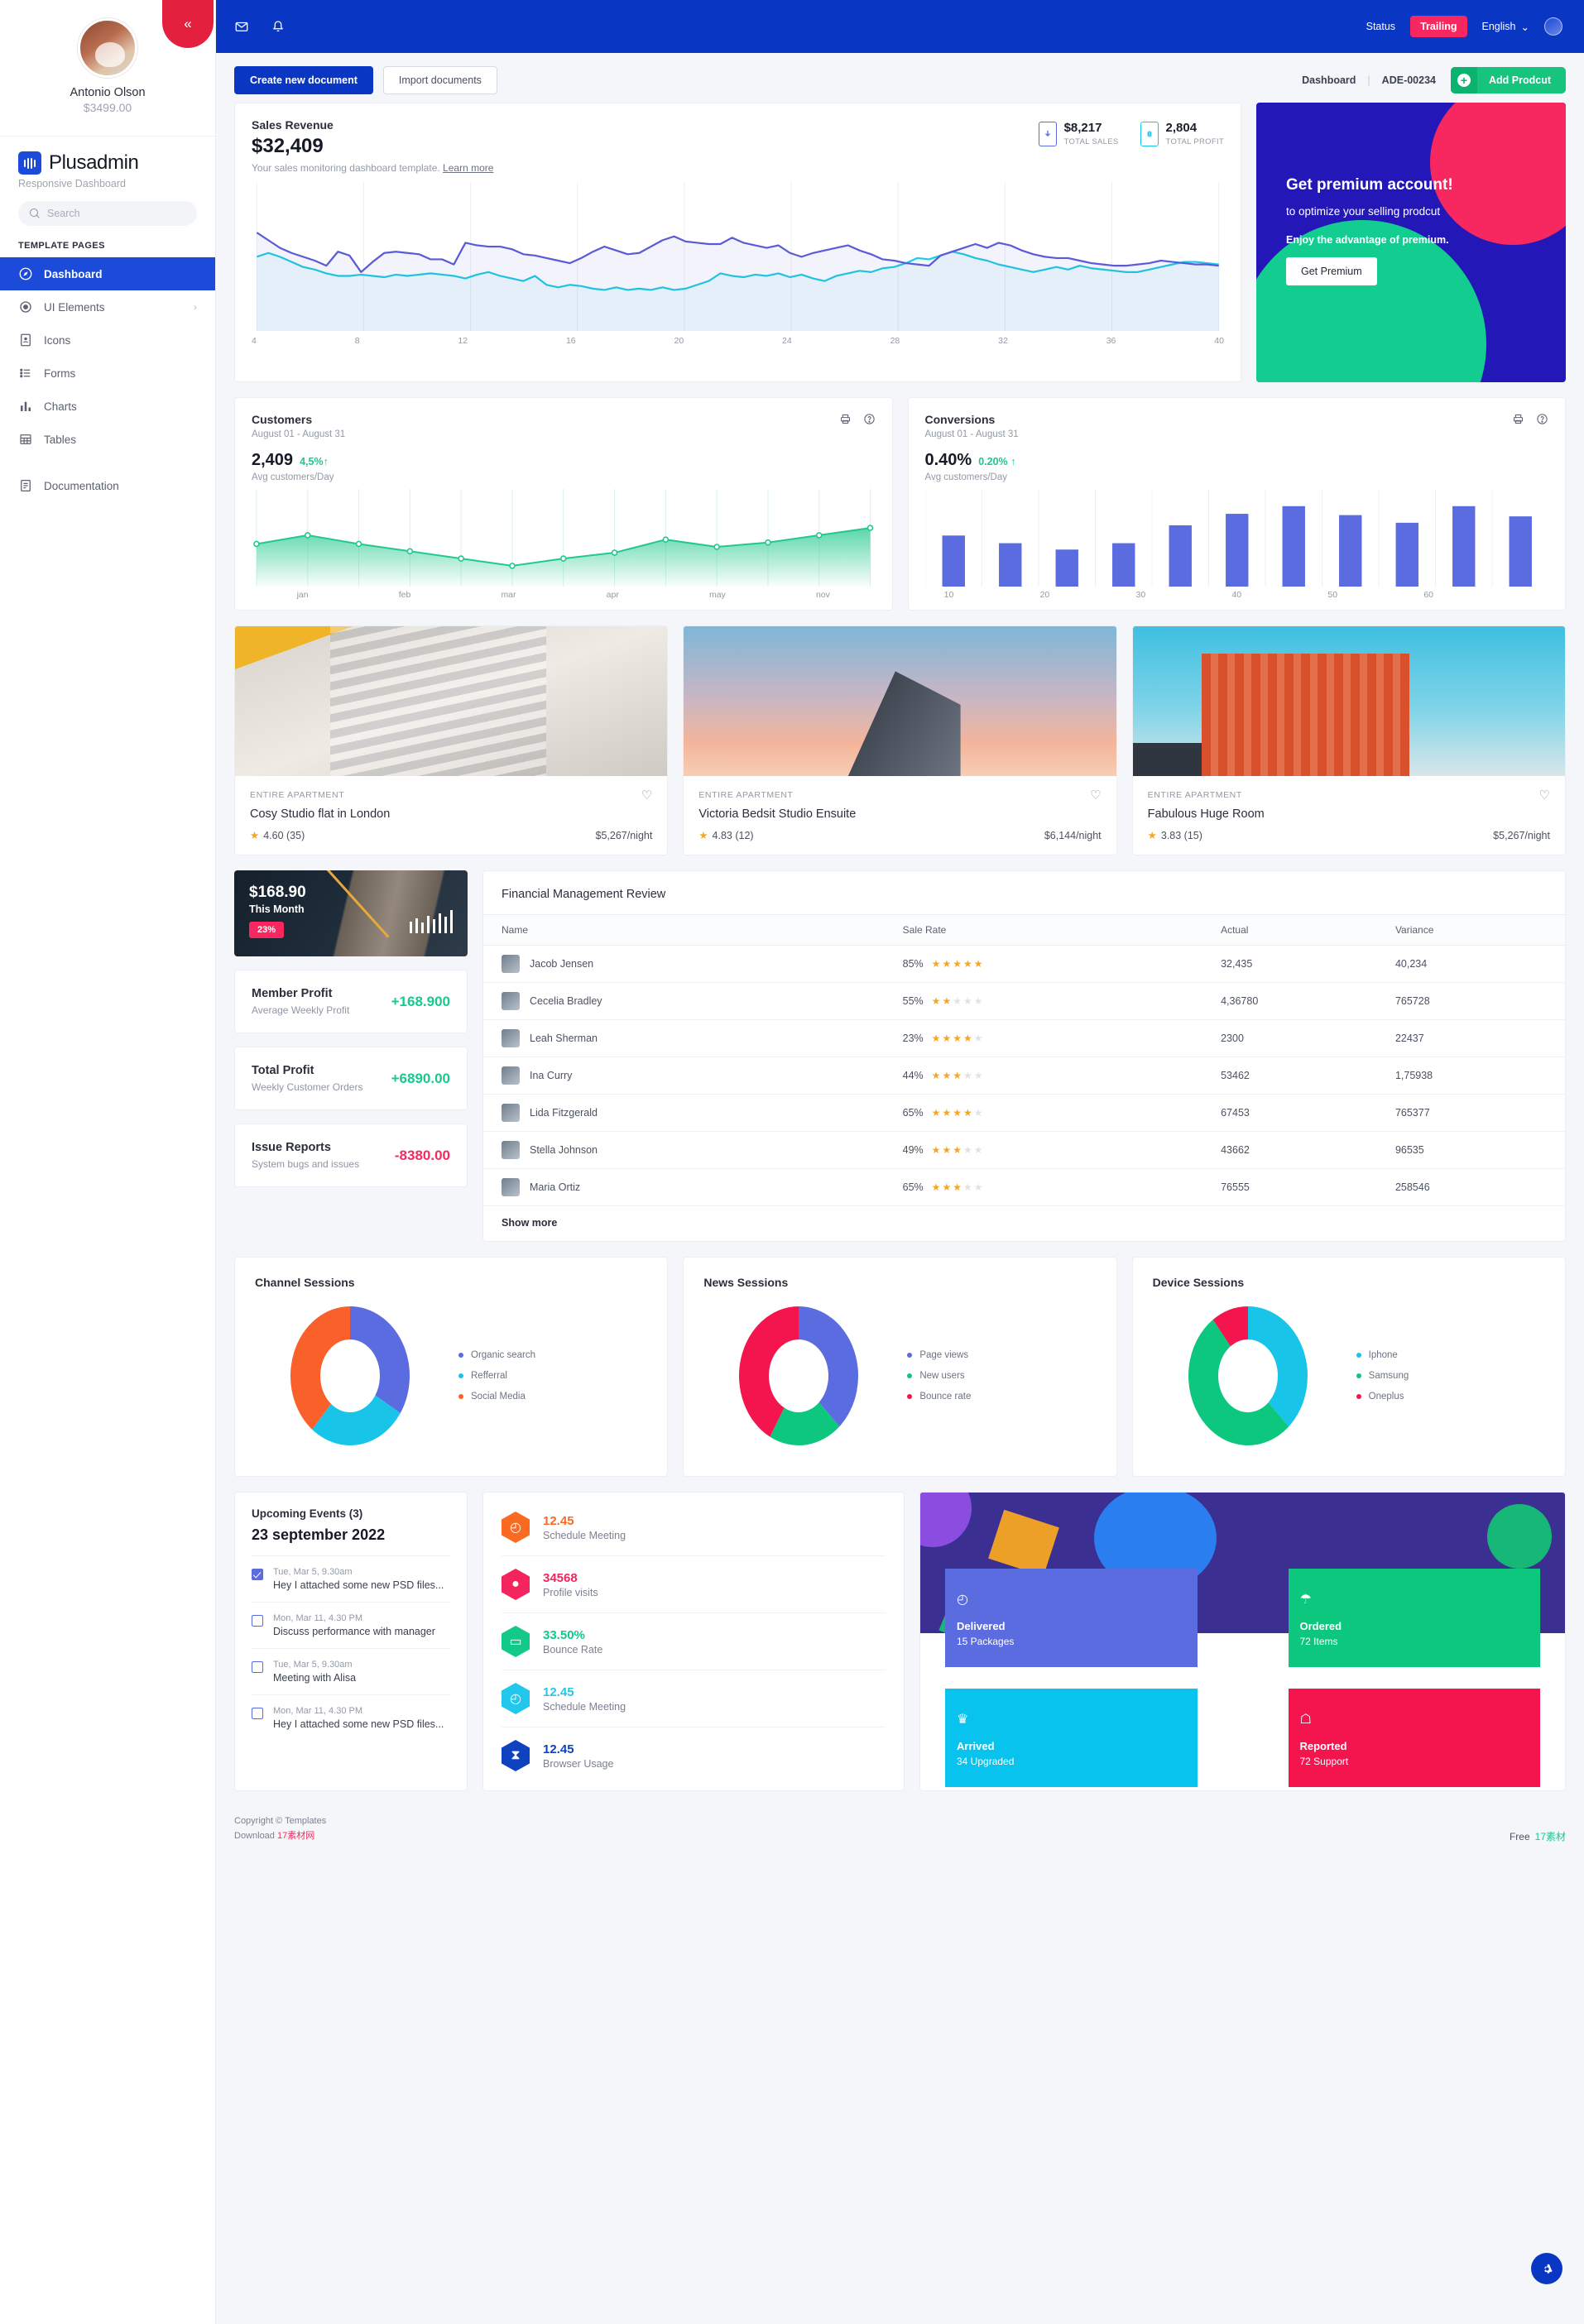 This screenshot has width=1584, height=2324. I want to click on breadcrumb-page: Dashboard, so click(1329, 80).